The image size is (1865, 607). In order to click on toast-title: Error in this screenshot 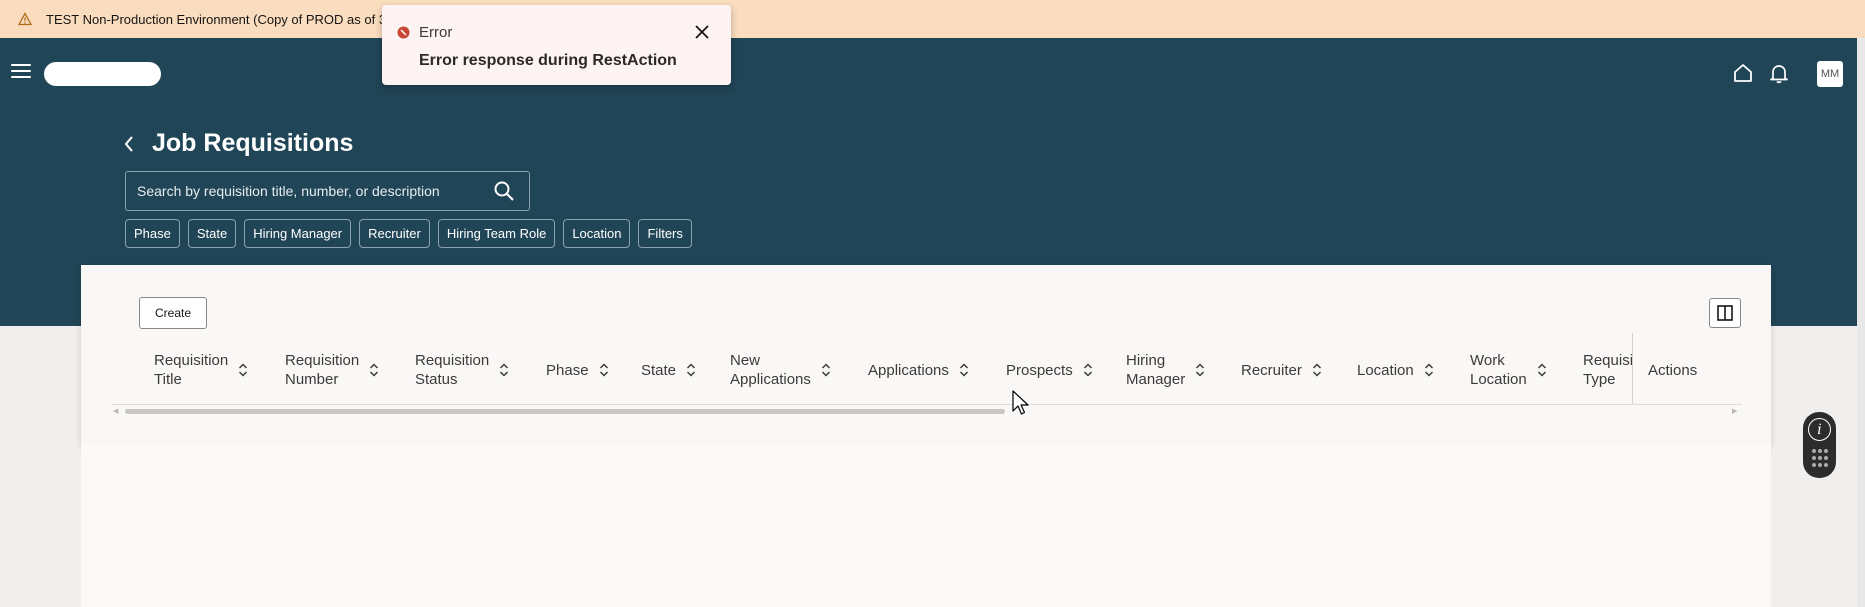, I will do `click(436, 32)`.